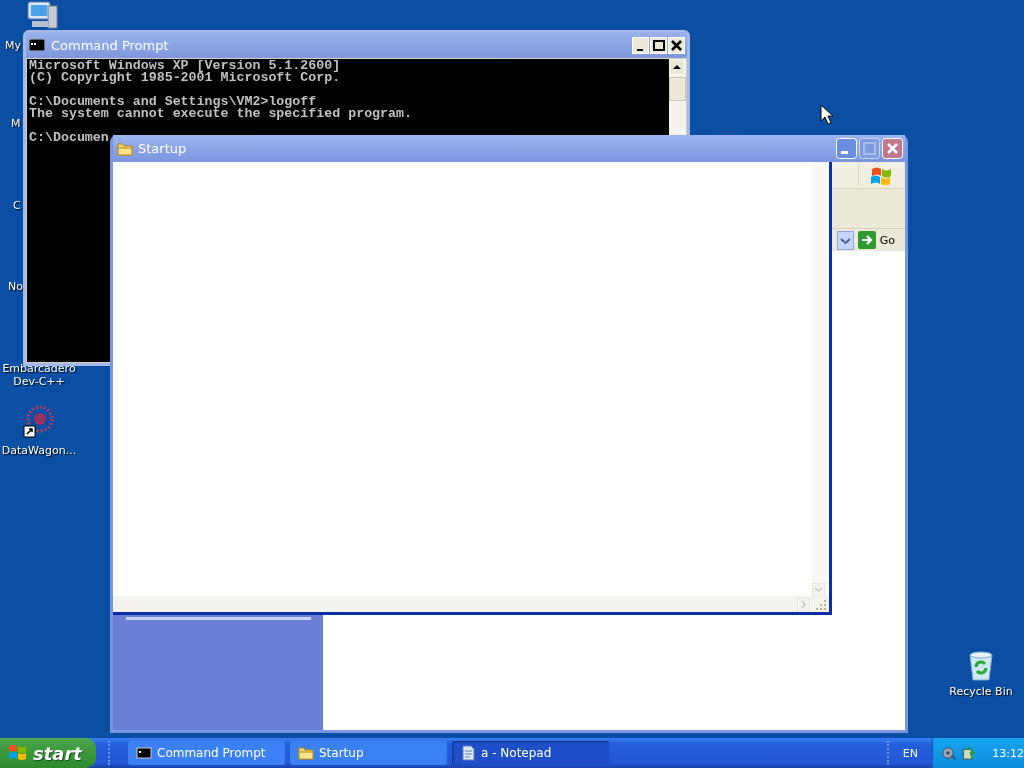 The height and width of the screenshot is (768, 1024). What do you see at coordinates (163, 148) in the screenshot?
I see `window-title: Startup` at bounding box center [163, 148].